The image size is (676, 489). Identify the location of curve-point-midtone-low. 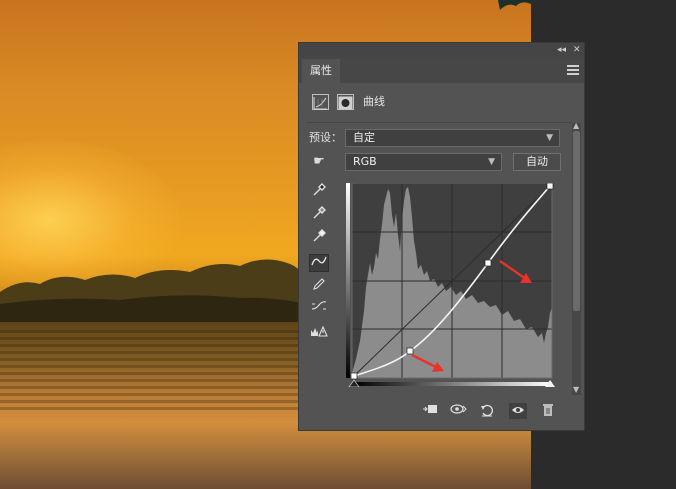
(410, 351).